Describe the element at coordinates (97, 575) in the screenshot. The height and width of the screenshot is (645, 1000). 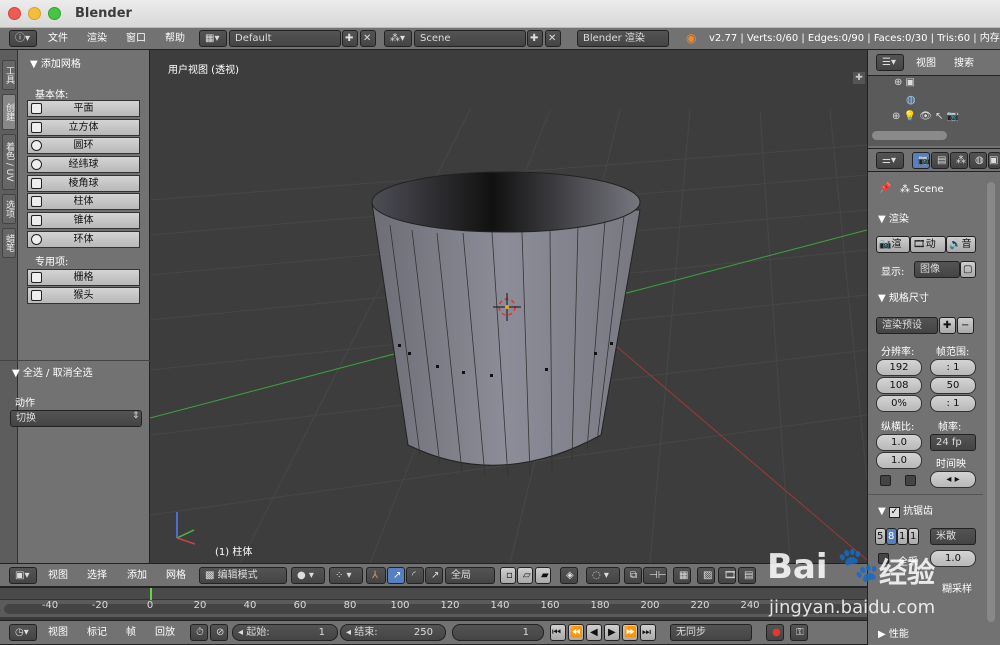
I see `menu-select: 选择` at that location.